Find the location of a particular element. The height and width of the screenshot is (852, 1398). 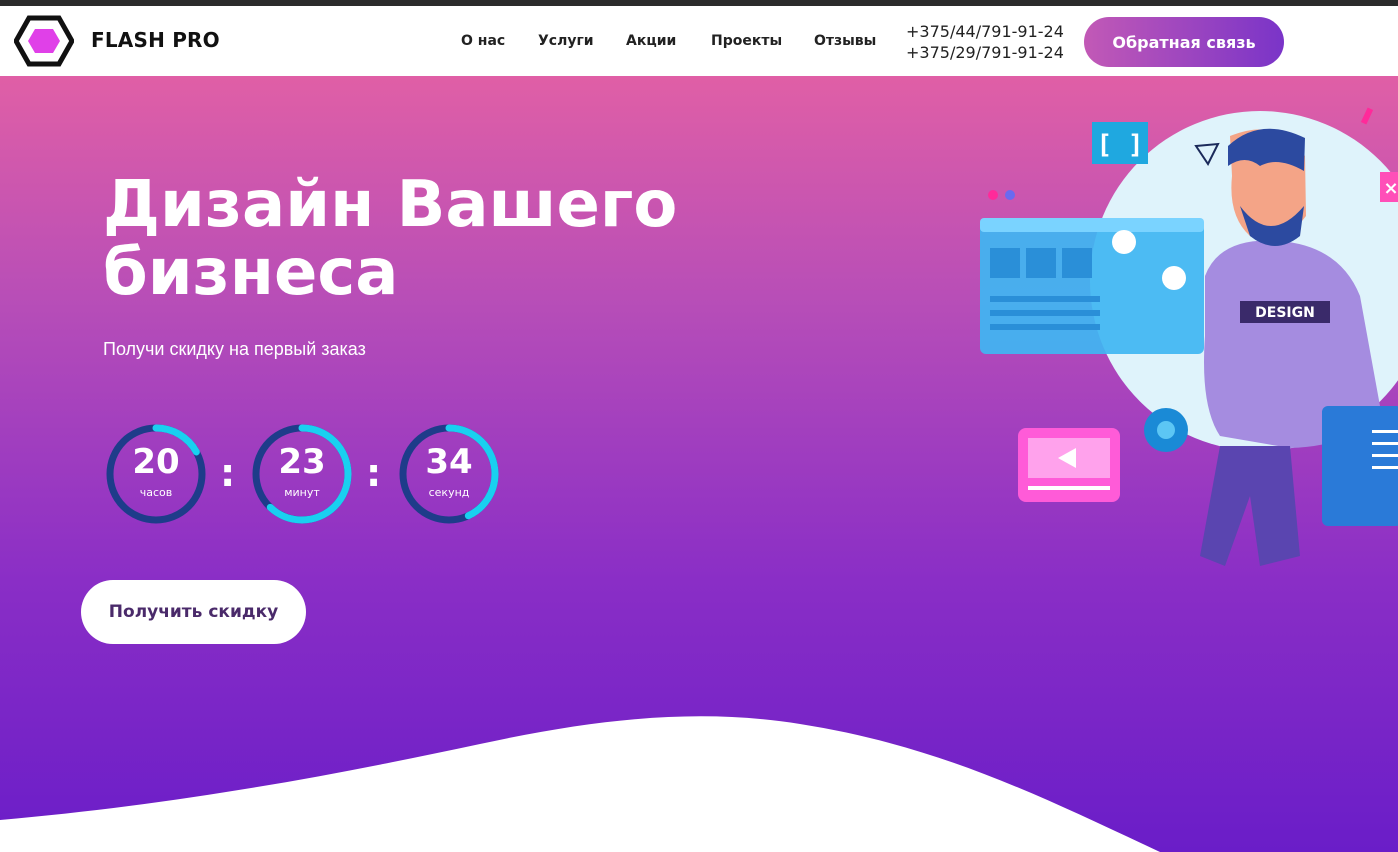

video-player-icon is located at coordinates (1069, 465).